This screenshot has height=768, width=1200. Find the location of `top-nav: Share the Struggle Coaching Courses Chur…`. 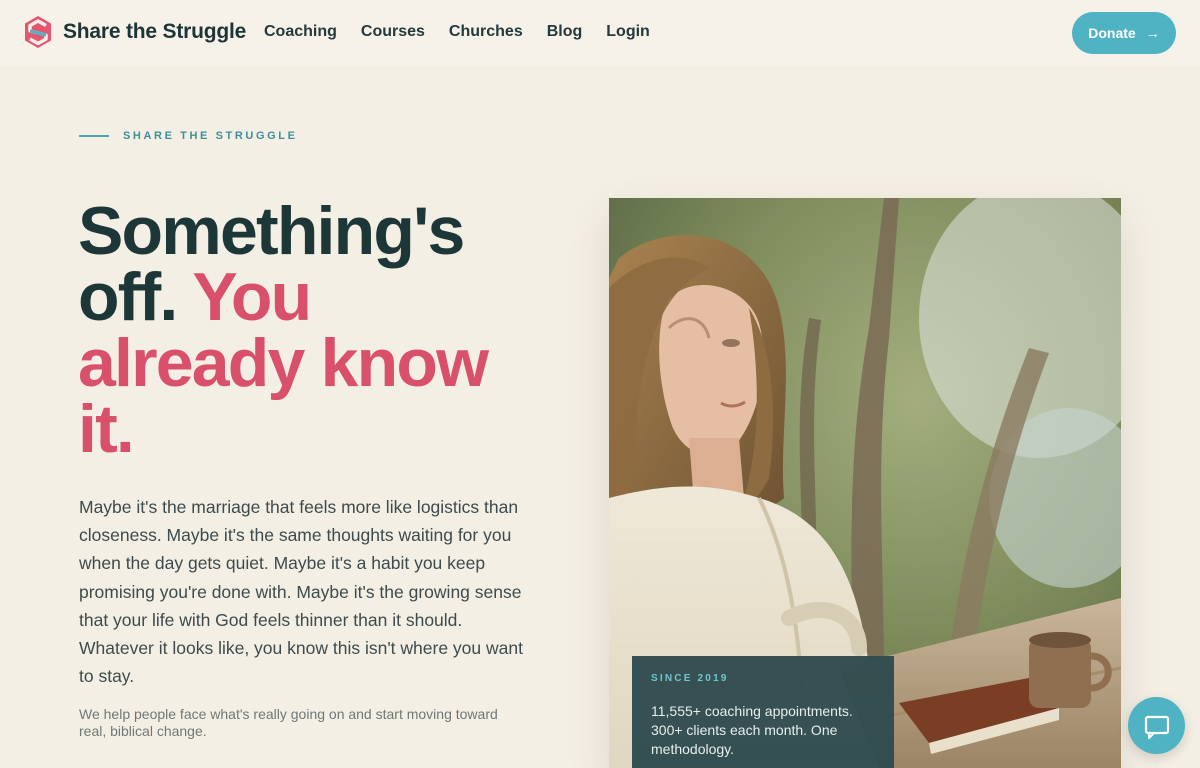

top-nav: Share the Struggle Coaching Courses Chur… is located at coordinates (600, 33).